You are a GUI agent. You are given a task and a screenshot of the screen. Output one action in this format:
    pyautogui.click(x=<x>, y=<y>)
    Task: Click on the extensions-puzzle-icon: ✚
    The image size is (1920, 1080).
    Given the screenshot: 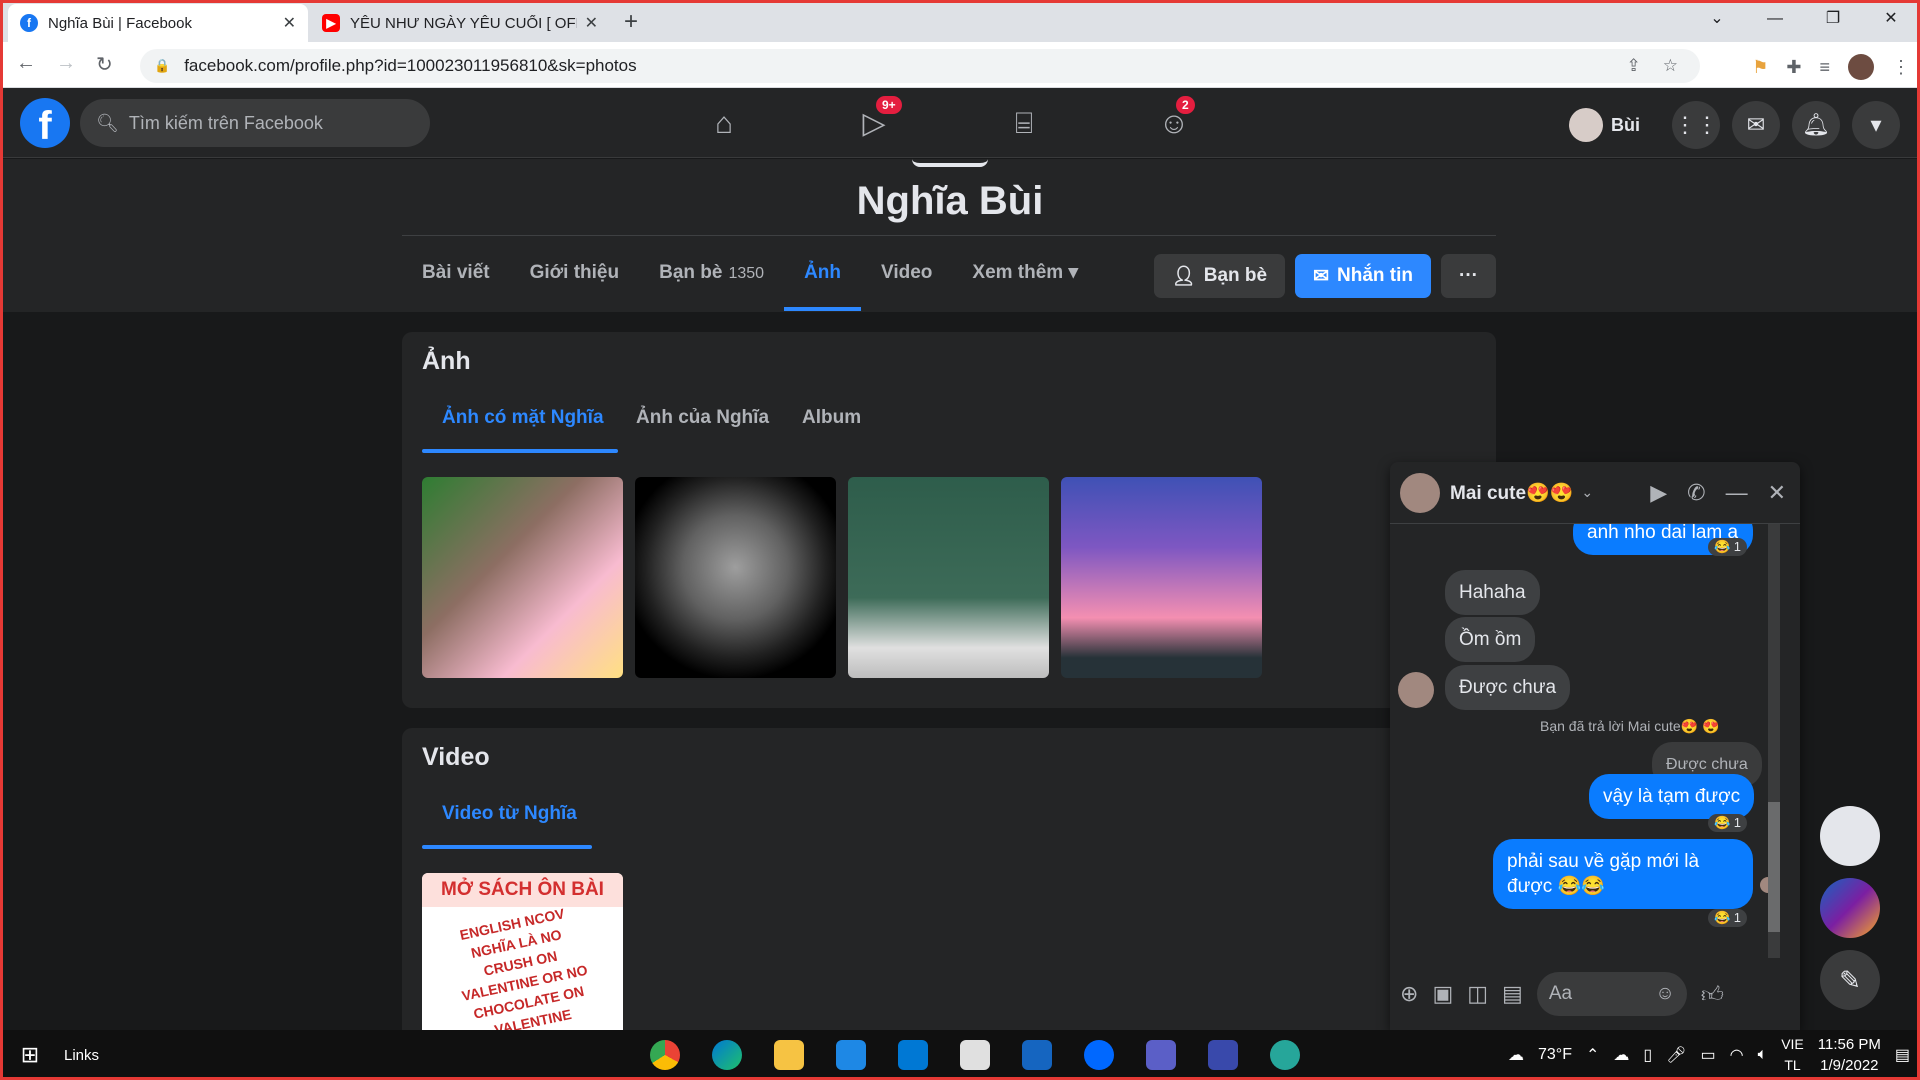 What is the action you would take?
    pyautogui.click(x=1793, y=67)
    